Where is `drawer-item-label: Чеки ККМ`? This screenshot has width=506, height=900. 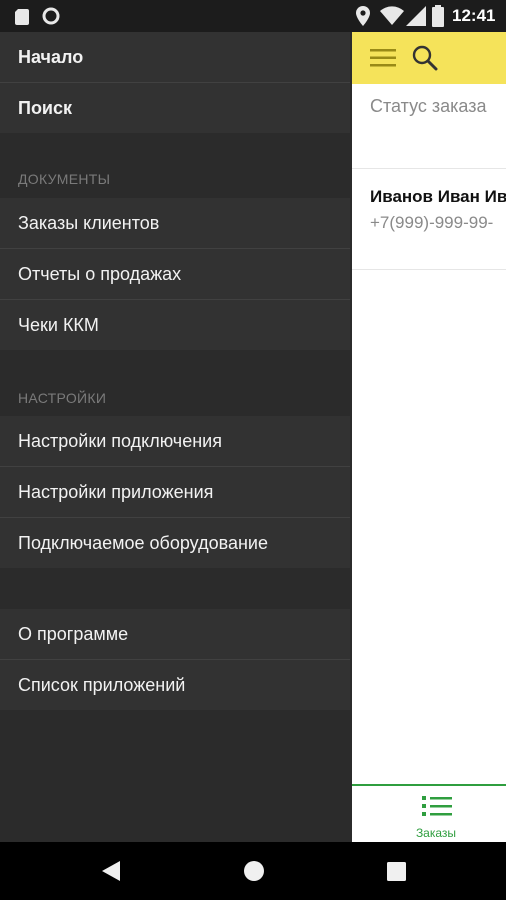 drawer-item-label: Чеки ККМ is located at coordinates (58, 325).